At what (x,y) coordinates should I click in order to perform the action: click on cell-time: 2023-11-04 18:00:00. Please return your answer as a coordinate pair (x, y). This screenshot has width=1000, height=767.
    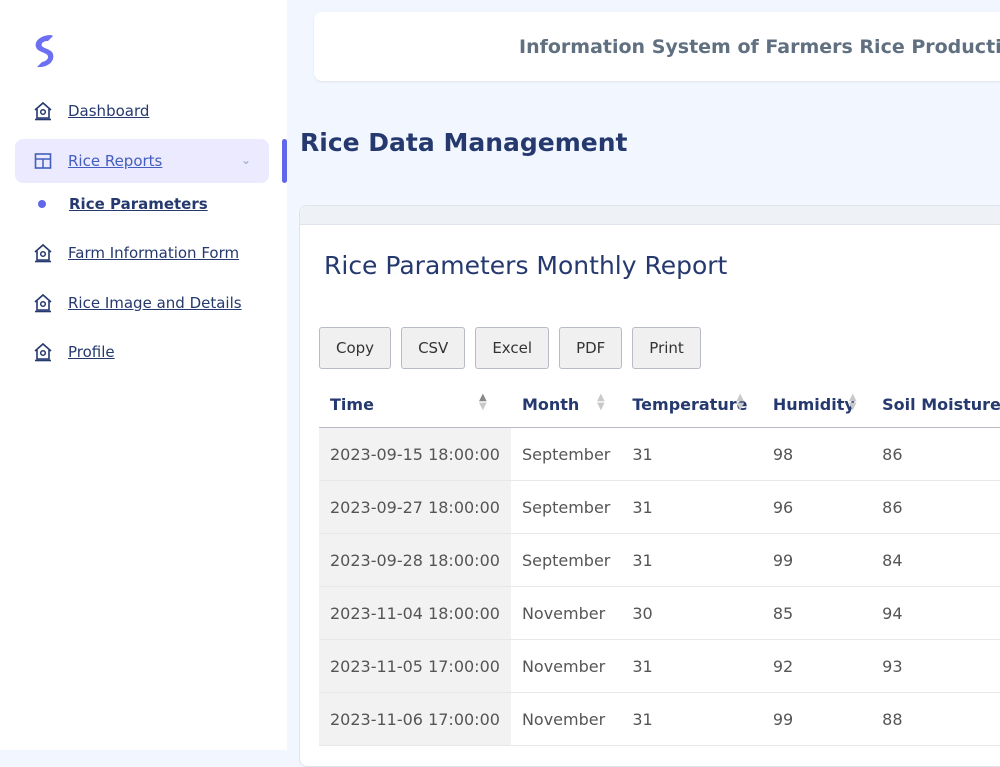
    Looking at the image, I should click on (415, 613).